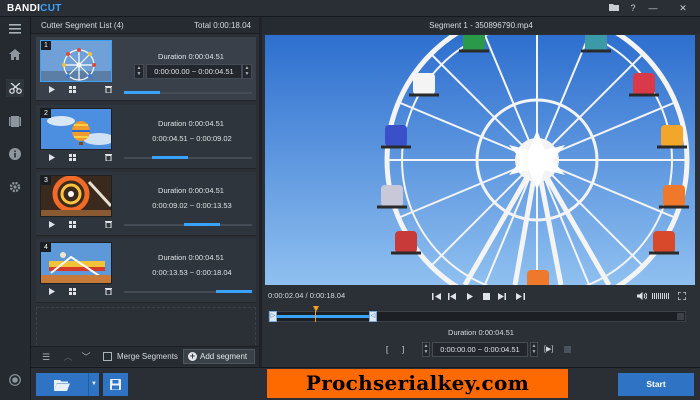  I want to click on segment-time-range: 0:00:09.02 ~ 0:00:13.53, so click(192, 205).